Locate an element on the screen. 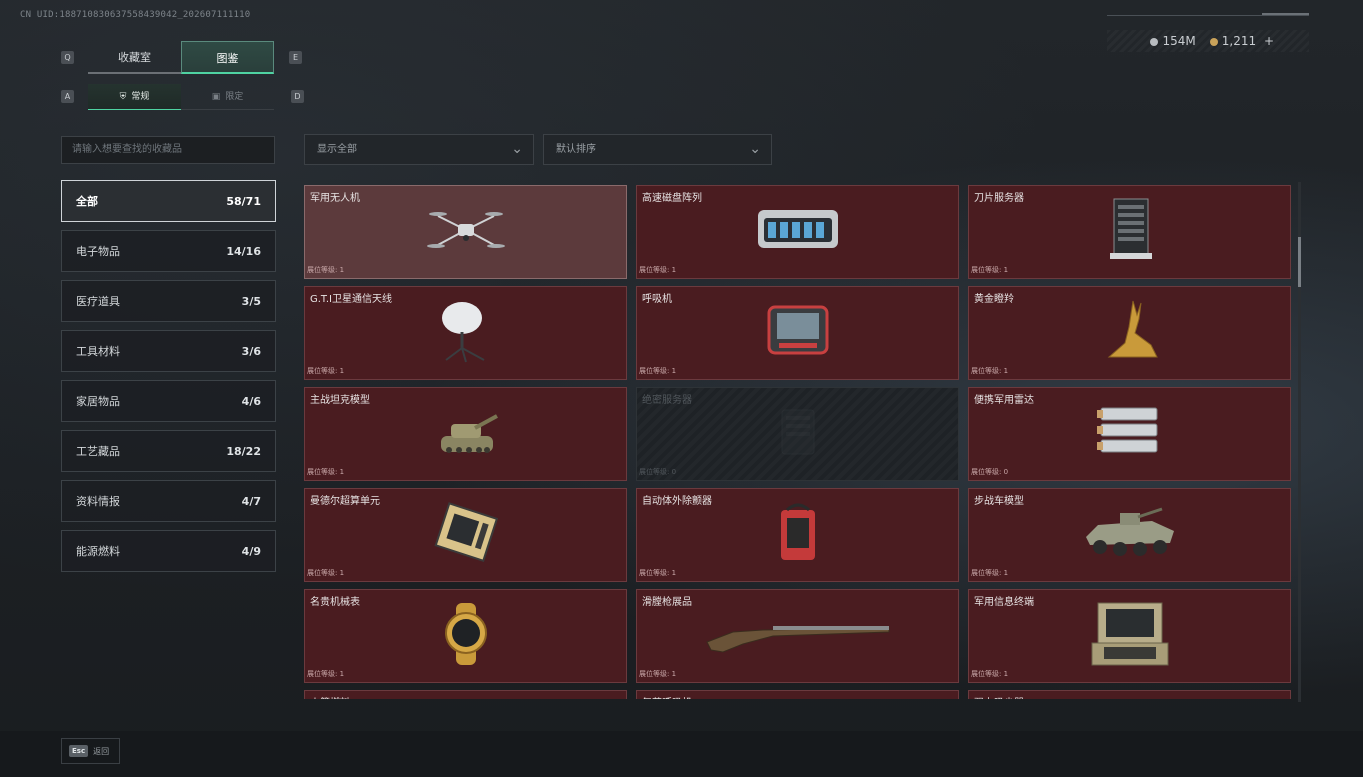 The image size is (1363, 777). currency-divider is located at coordinates (1208, 15).